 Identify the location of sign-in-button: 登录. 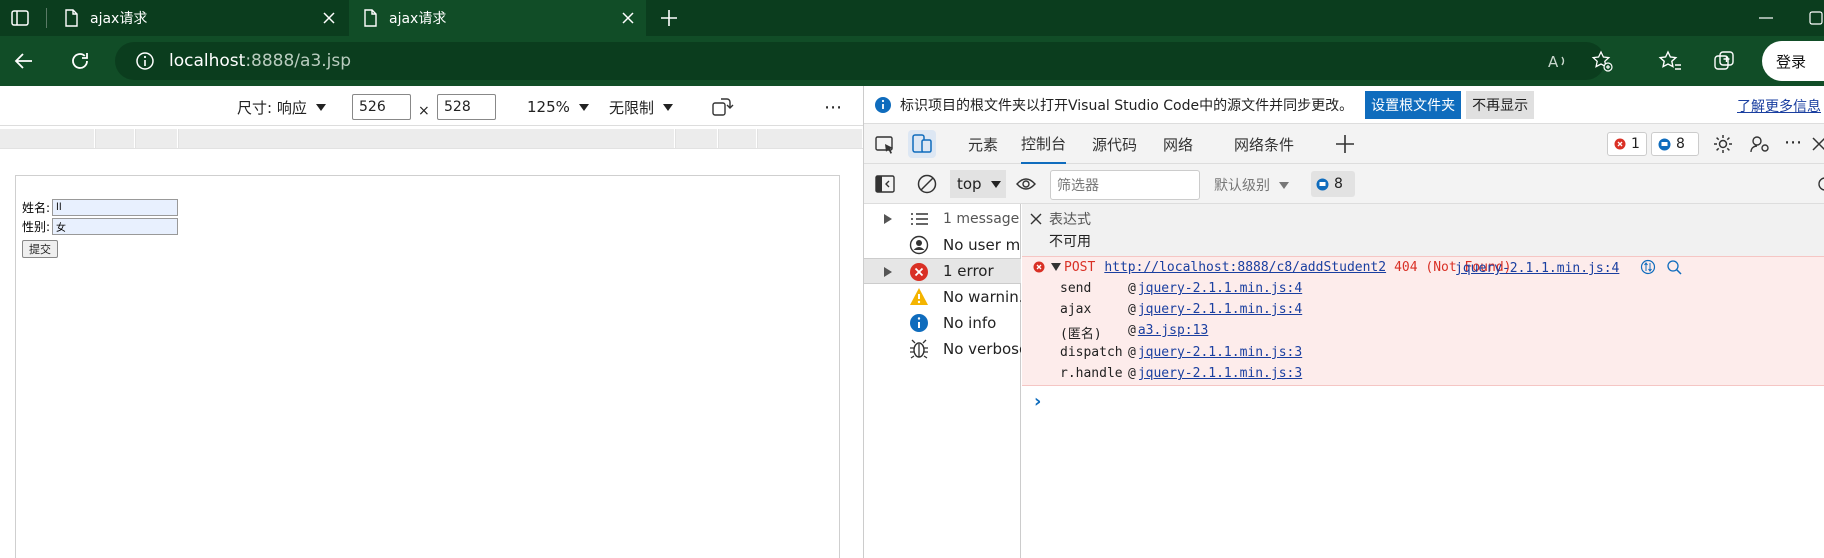
(1793, 61).